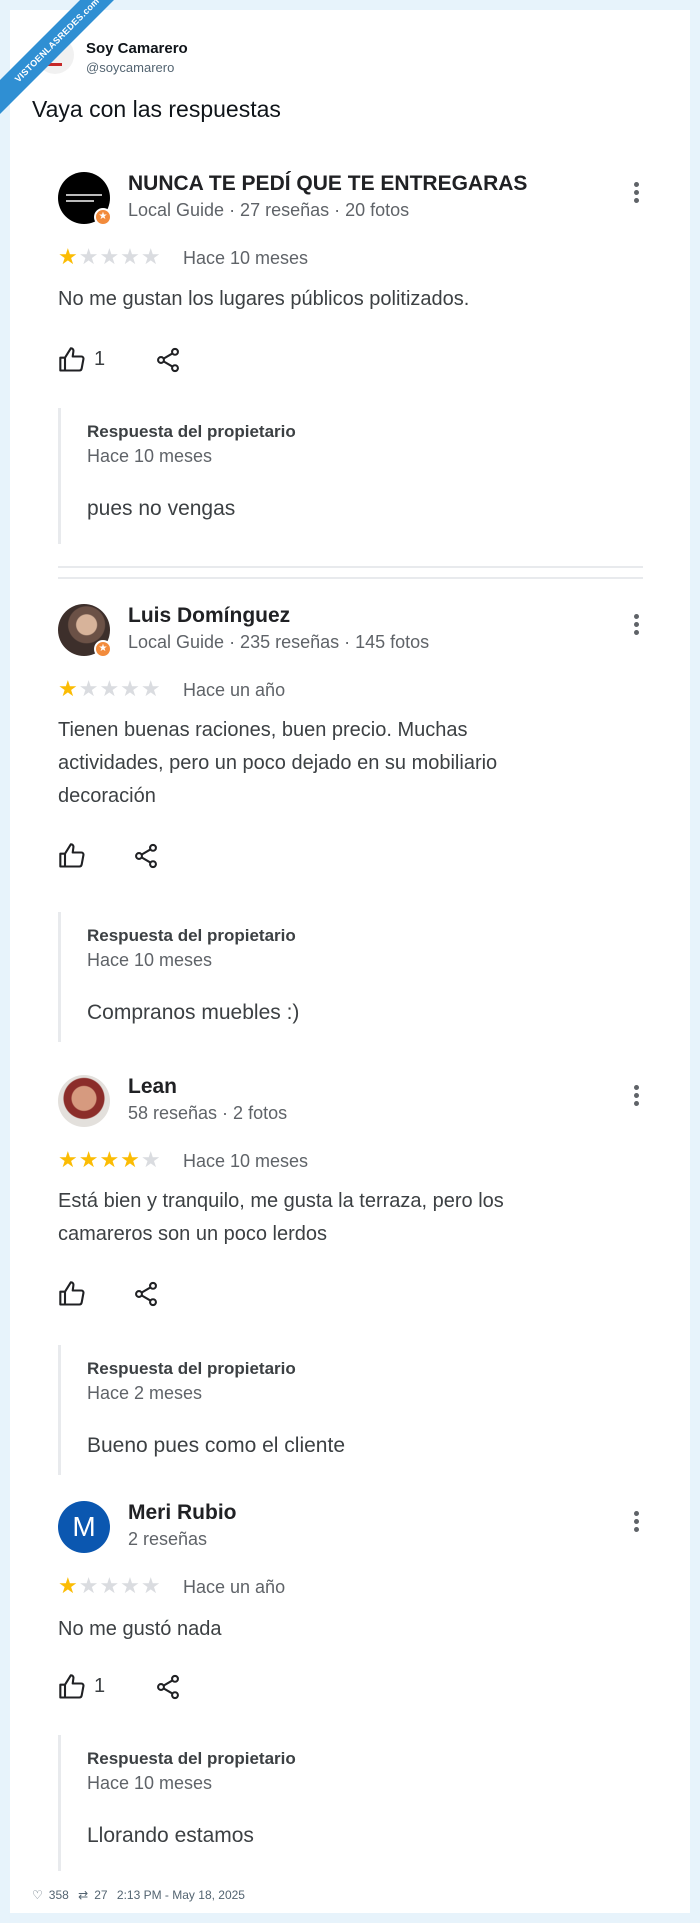 The image size is (700, 1923). I want to click on reviewer-meta: 58 reseñas · 2 fotos, so click(208, 1113).